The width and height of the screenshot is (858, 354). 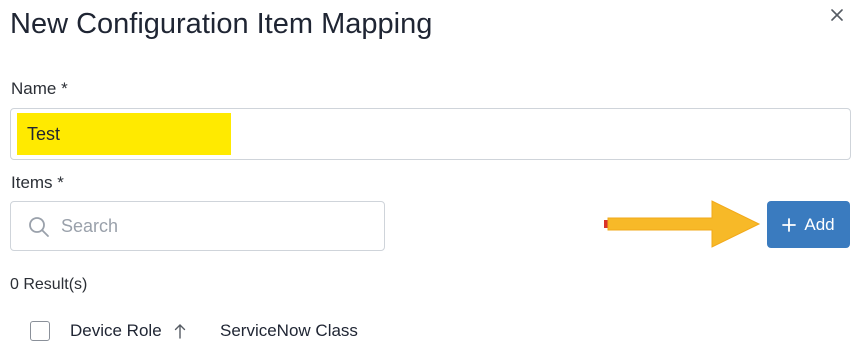 I want to click on column-header-device-role: Device Role, so click(x=145, y=331).